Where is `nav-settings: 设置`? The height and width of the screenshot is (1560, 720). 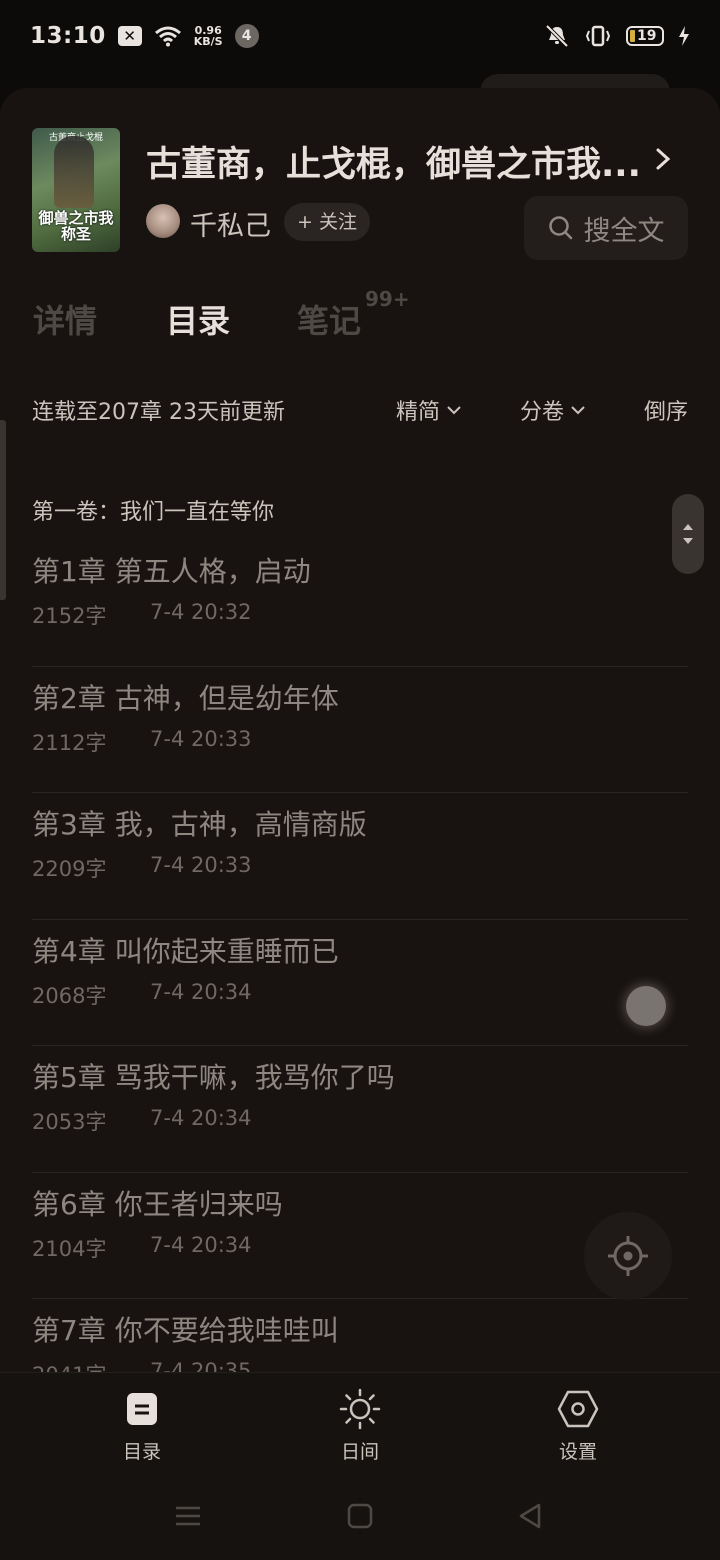
nav-settings: 设置 is located at coordinates (578, 1425).